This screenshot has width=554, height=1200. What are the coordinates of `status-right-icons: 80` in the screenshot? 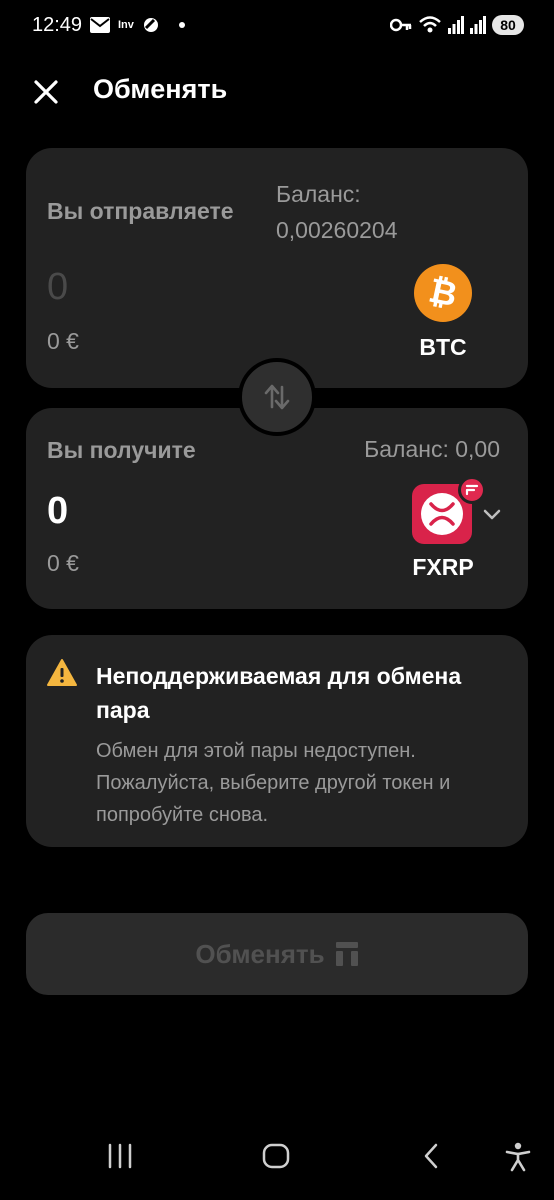 It's located at (457, 25).